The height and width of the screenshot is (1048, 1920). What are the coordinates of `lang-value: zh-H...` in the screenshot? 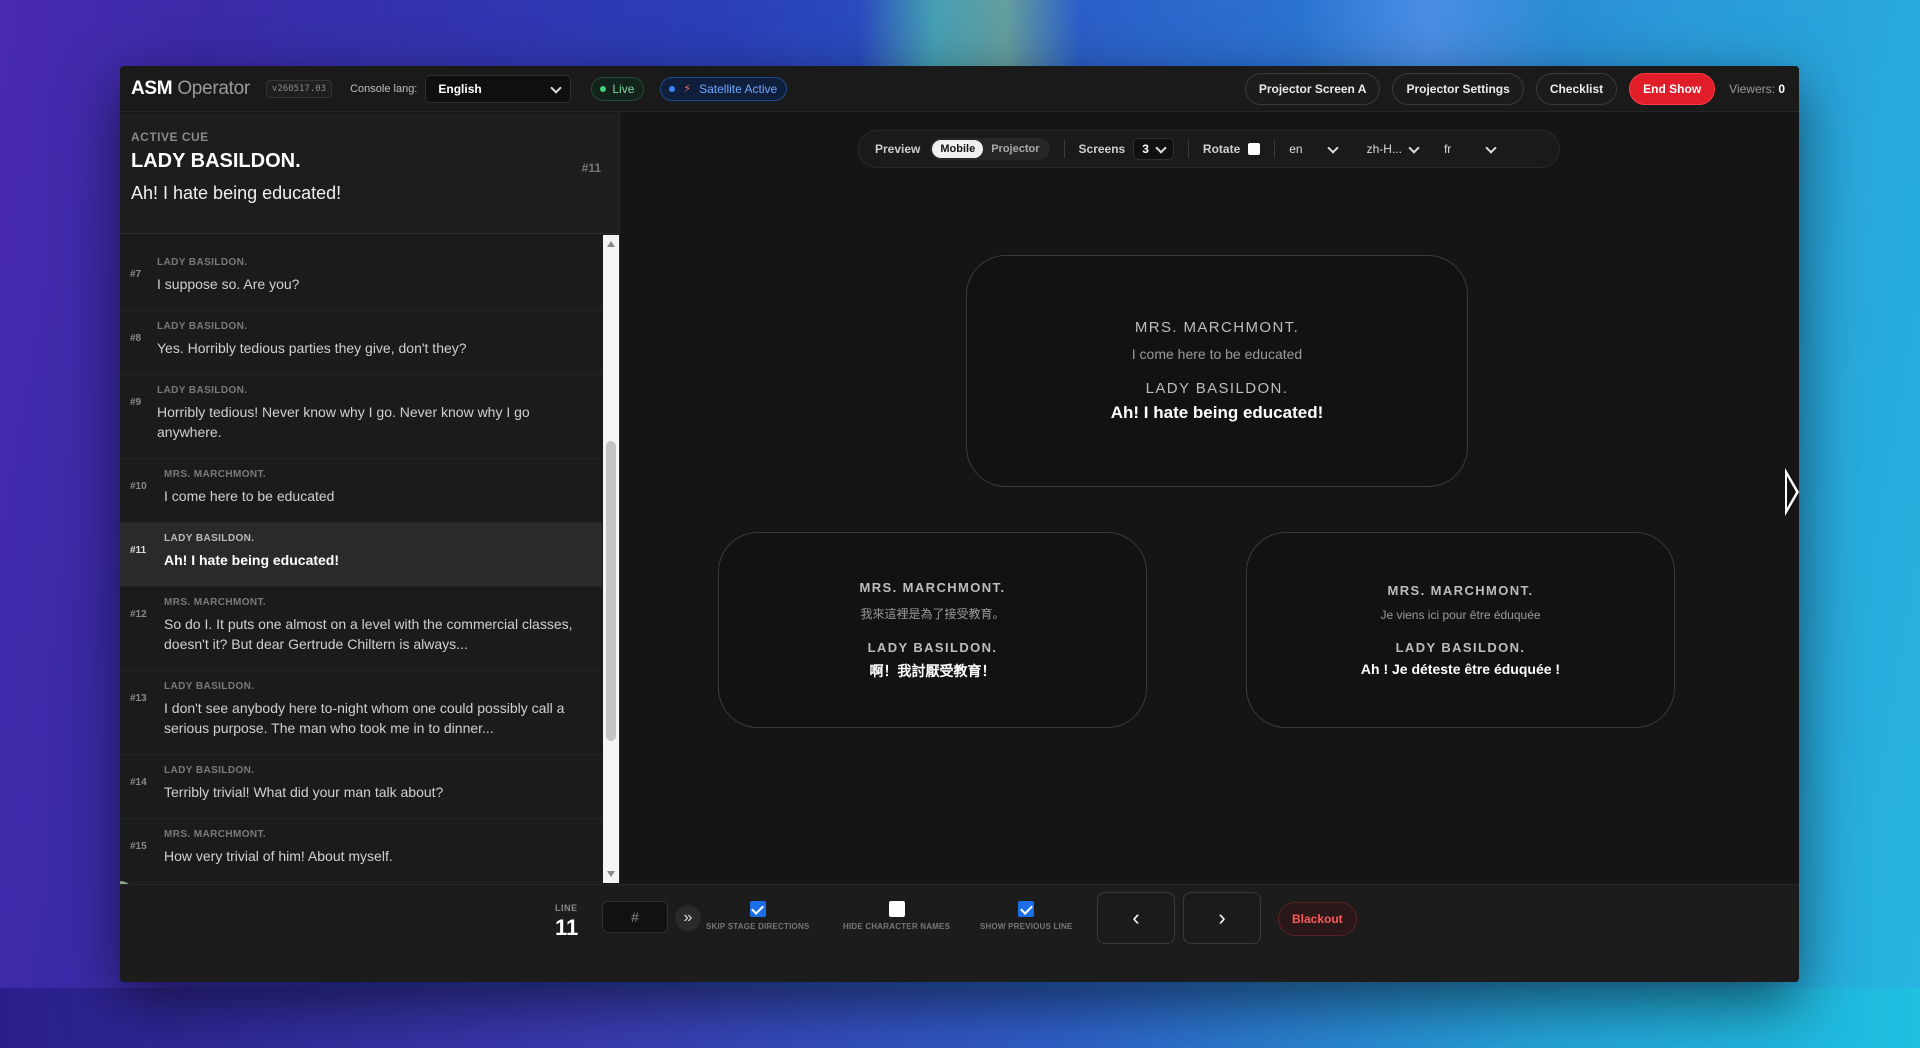 It's located at (1384, 149).